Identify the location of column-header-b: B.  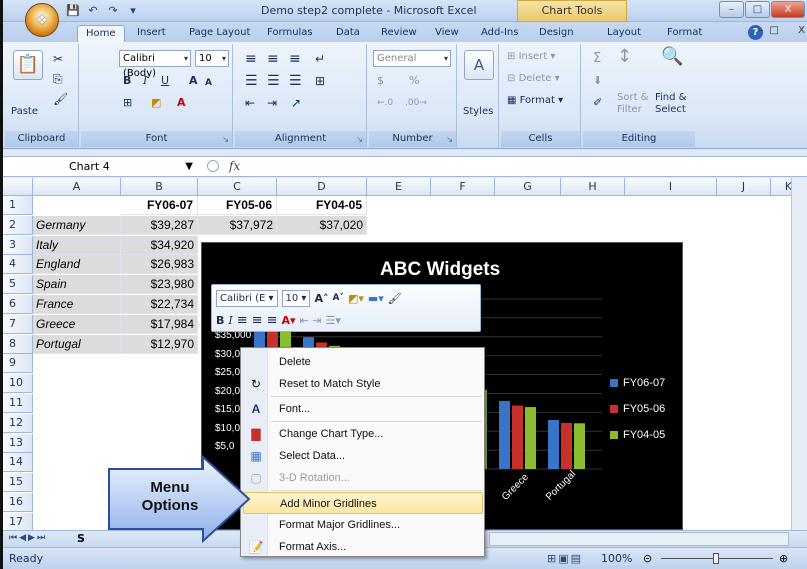
(159, 187).